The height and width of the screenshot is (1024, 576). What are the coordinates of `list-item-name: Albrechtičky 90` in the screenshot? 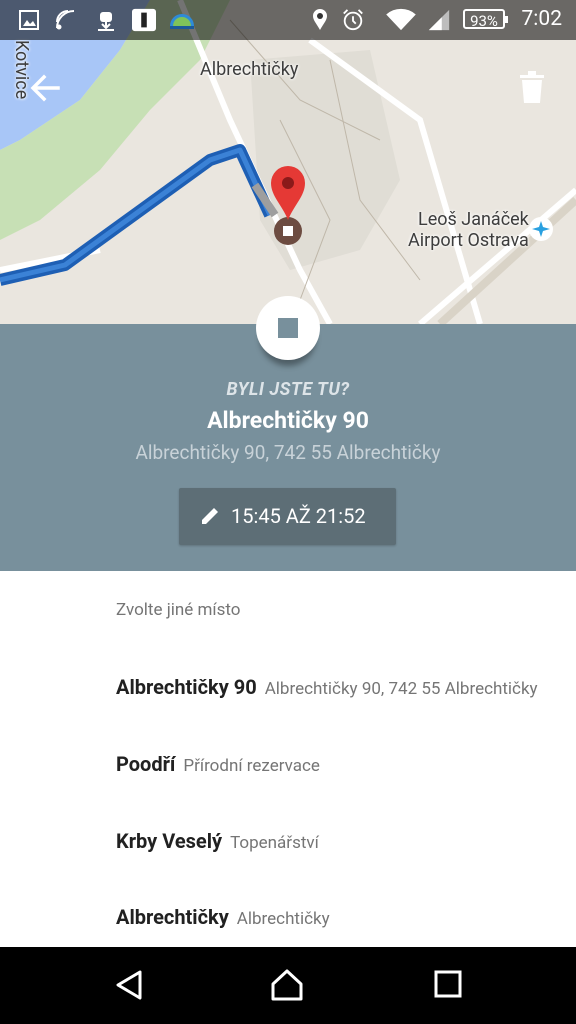 It's located at (186, 687).